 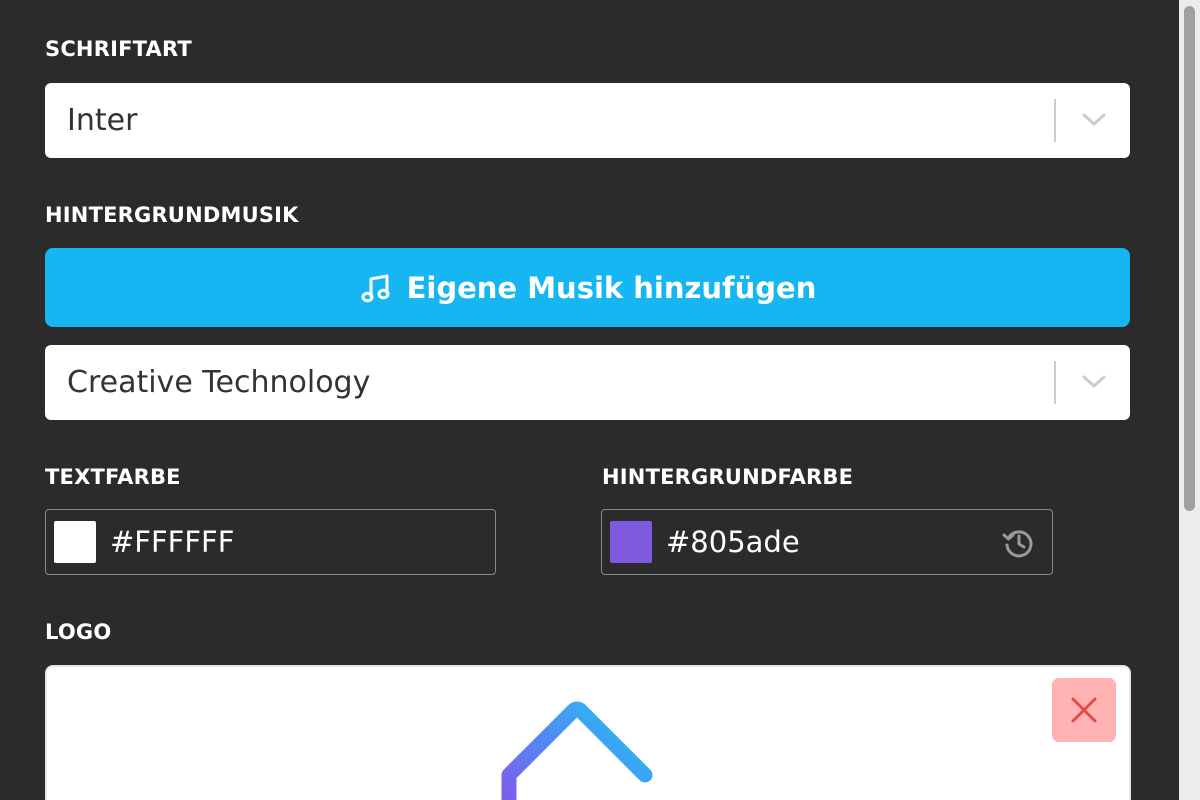 I want to click on remove-logo-button, so click(x=1084, y=710).